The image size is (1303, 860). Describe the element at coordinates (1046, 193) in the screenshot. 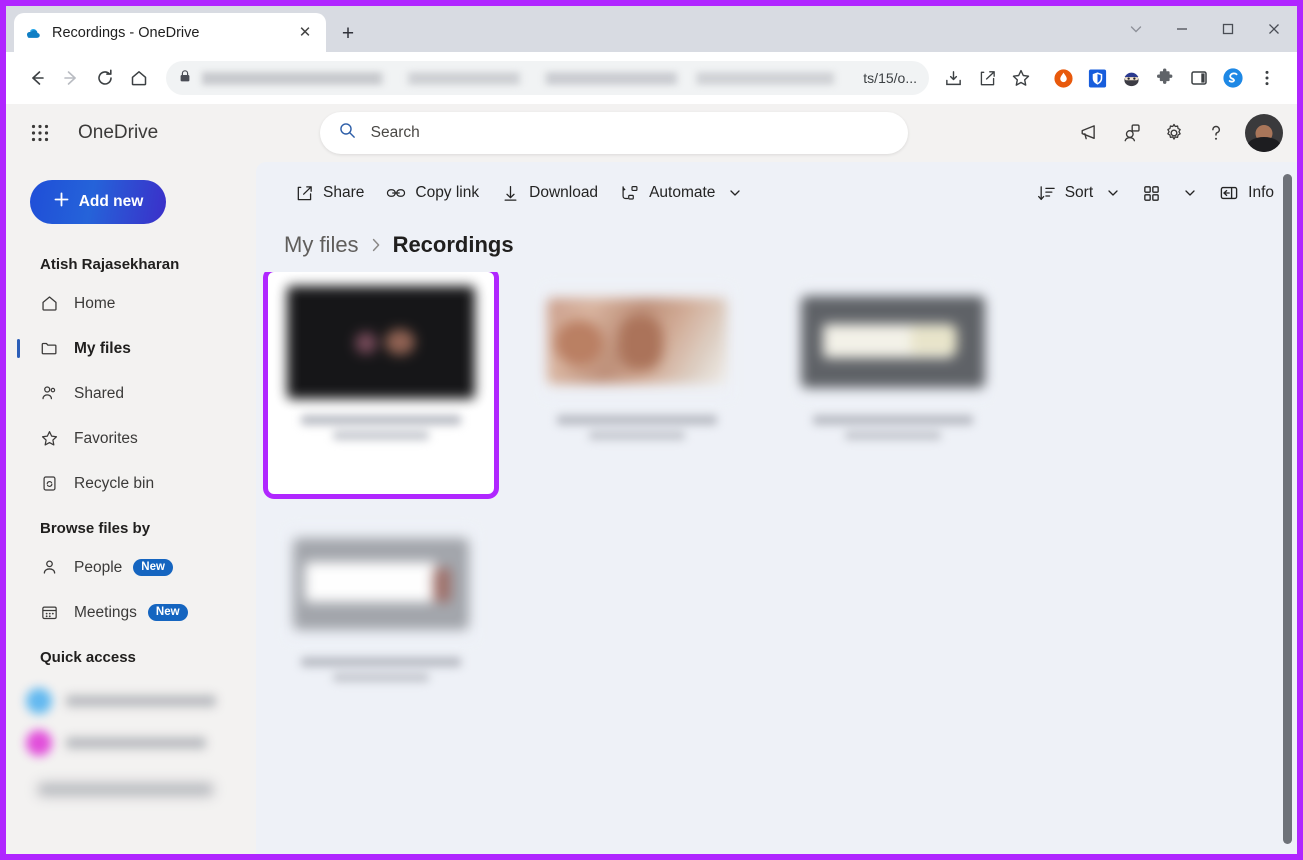

I see `sort-icon` at that location.